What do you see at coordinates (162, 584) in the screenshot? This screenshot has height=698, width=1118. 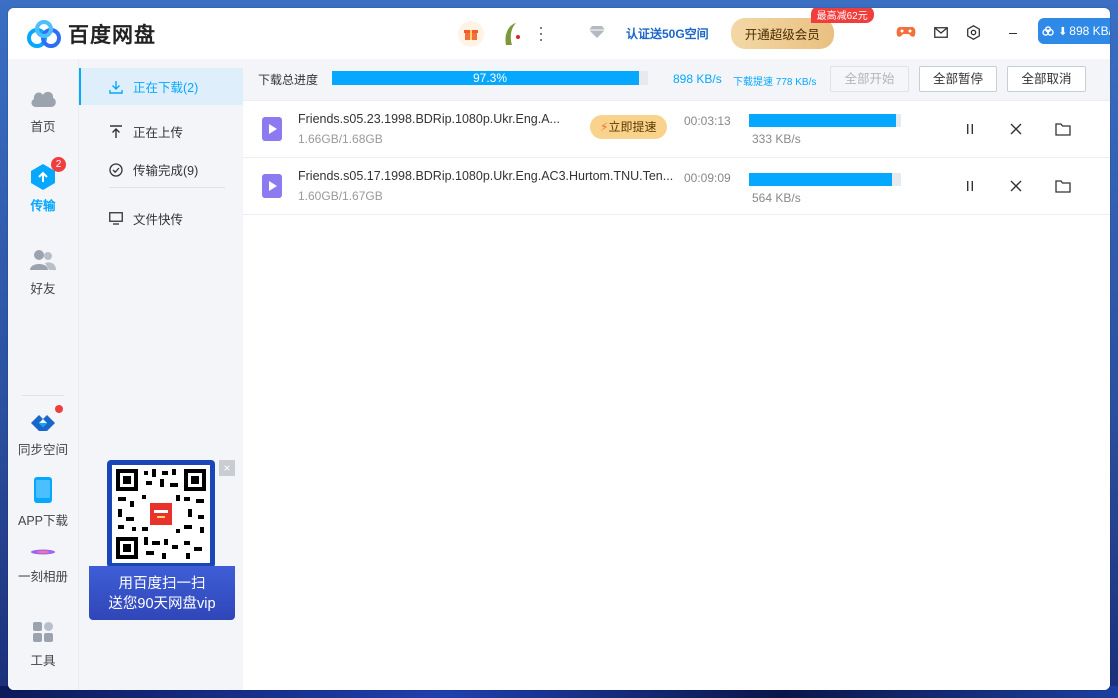 I see `promo-line-1: 用百度扫一扫` at bounding box center [162, 584].